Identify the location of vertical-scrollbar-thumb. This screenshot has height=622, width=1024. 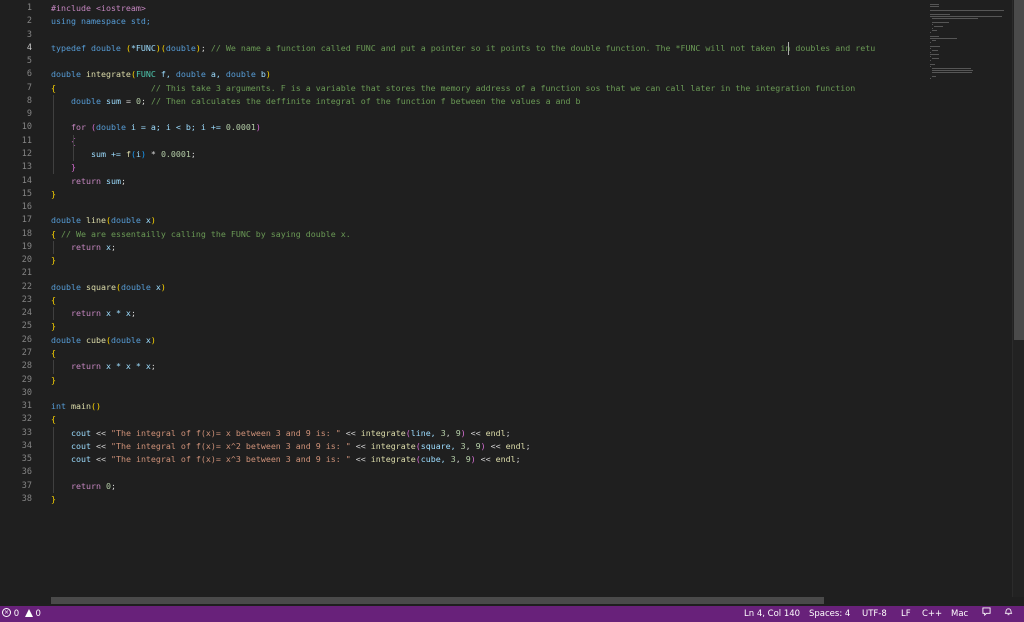
(1019, 170).